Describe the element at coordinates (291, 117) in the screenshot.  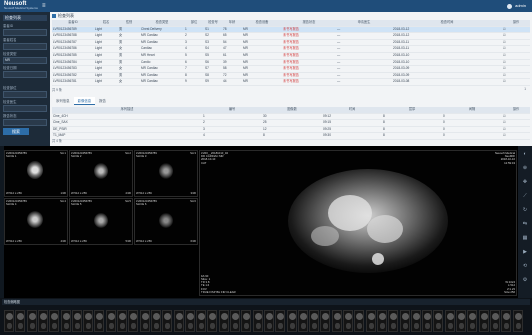
I see `table-row: Cine_4CH 1 30 09:12 8 0 ☑` at that location.